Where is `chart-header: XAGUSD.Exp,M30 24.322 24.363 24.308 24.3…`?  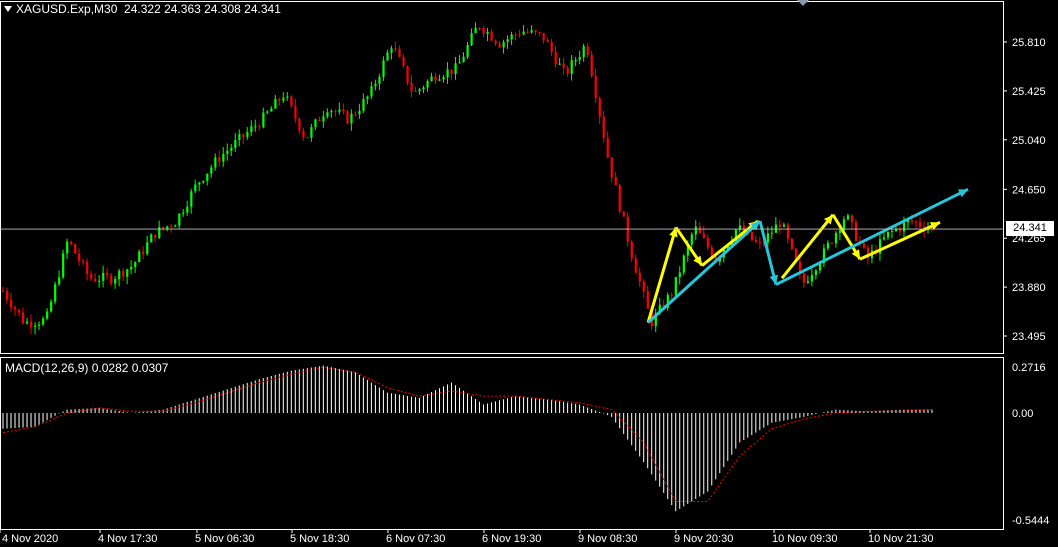 chart-header: XAGUSD.Exp,M30 24.322 24.363 24.308 24.3… is located at coordinates (148, 9).